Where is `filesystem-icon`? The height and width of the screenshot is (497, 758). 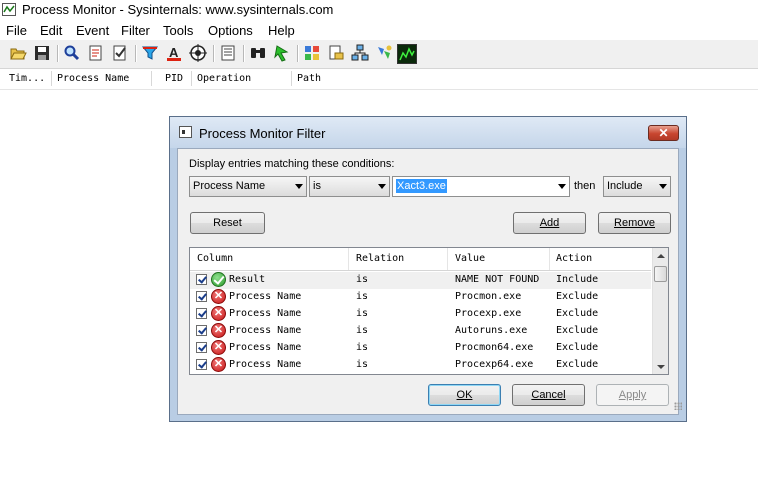
filesystem-icon is located at coordinates (336, 53).